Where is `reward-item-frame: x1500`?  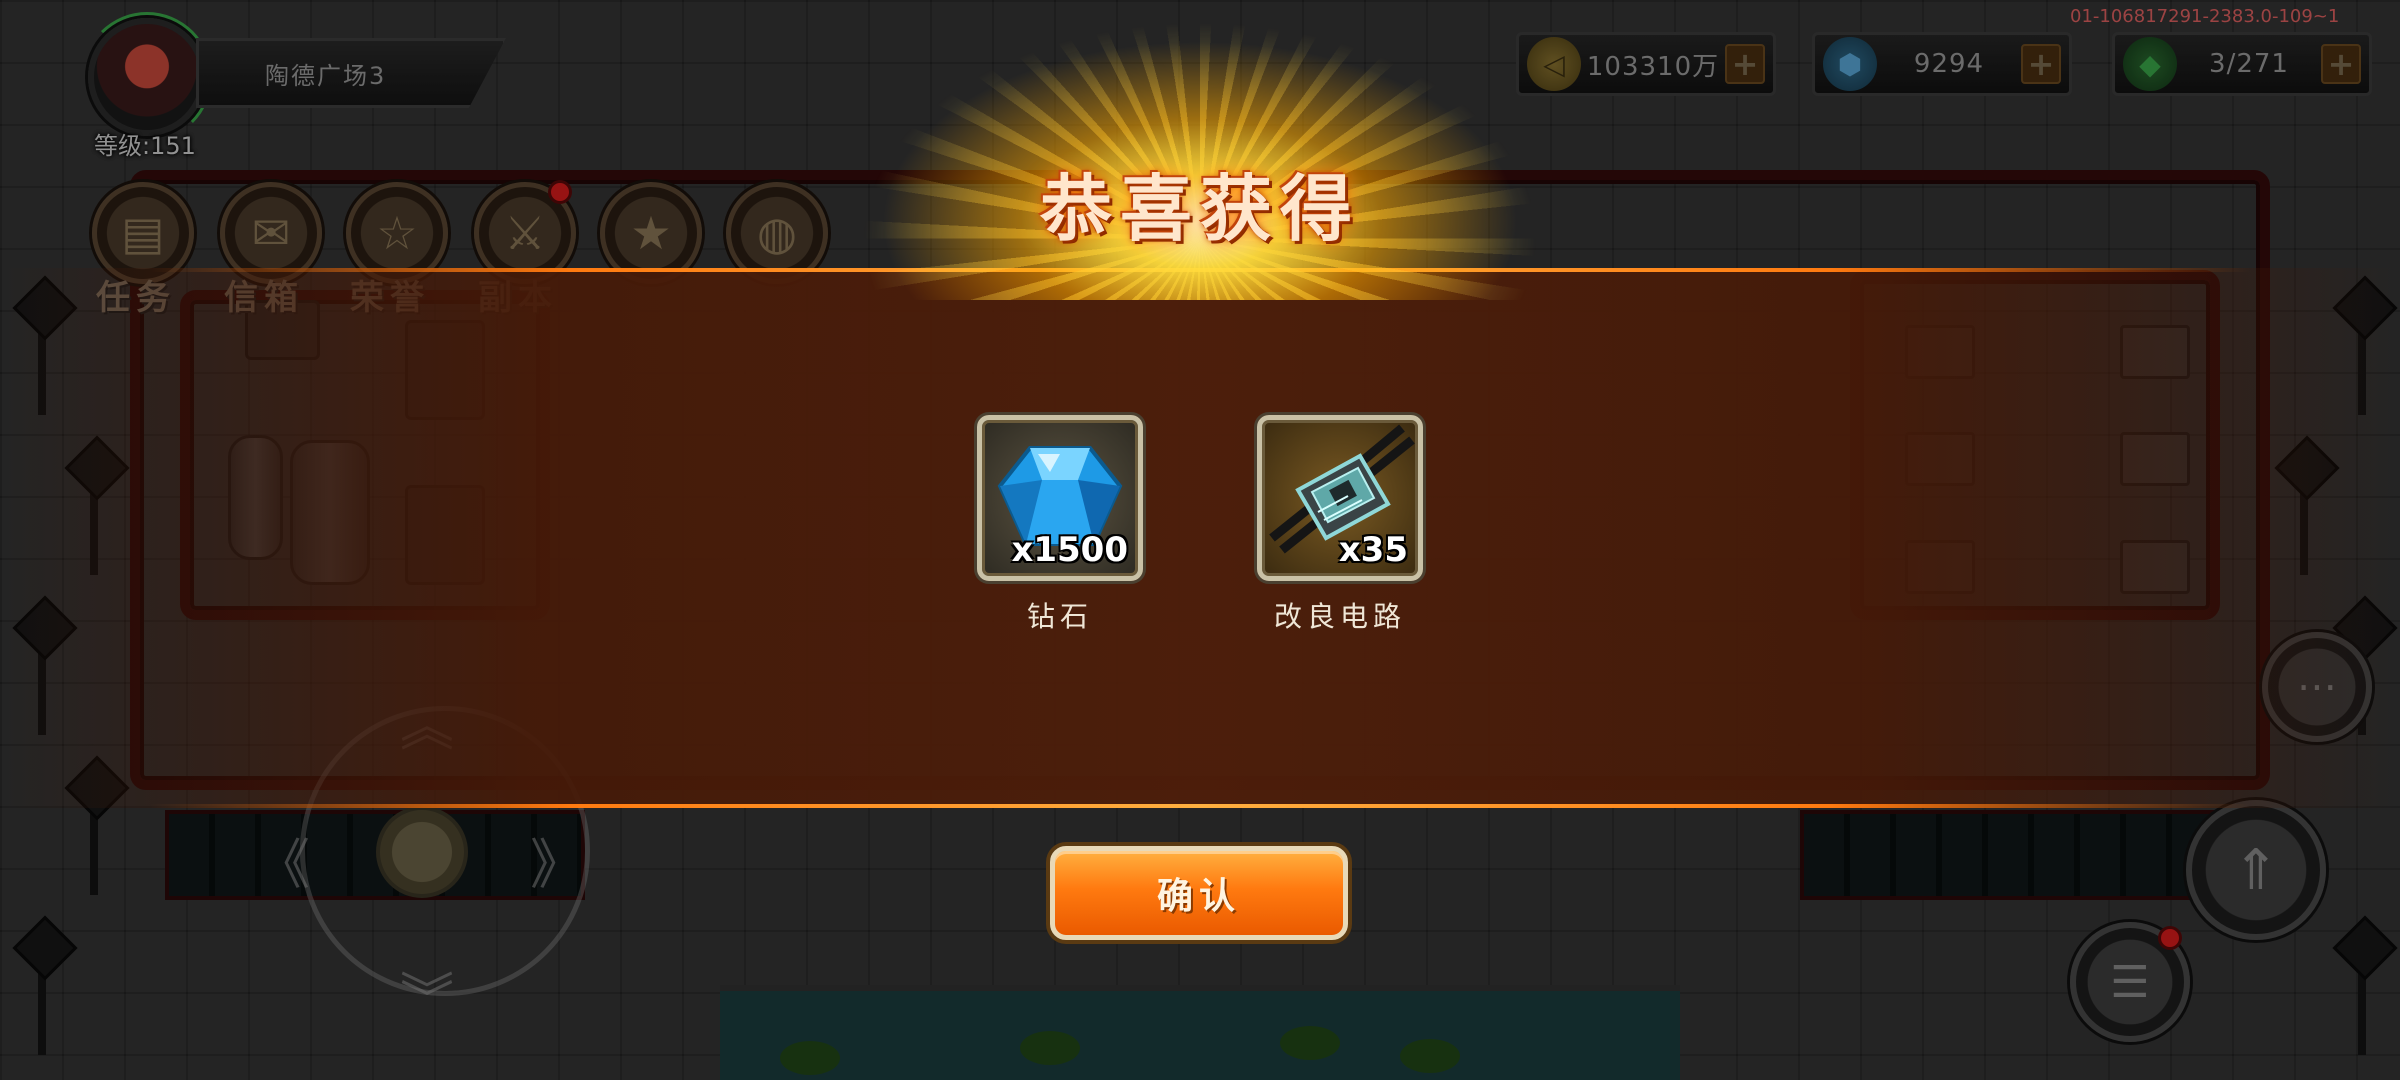
reward-item-frame: x1500 is located at coordinates (1060, 498).